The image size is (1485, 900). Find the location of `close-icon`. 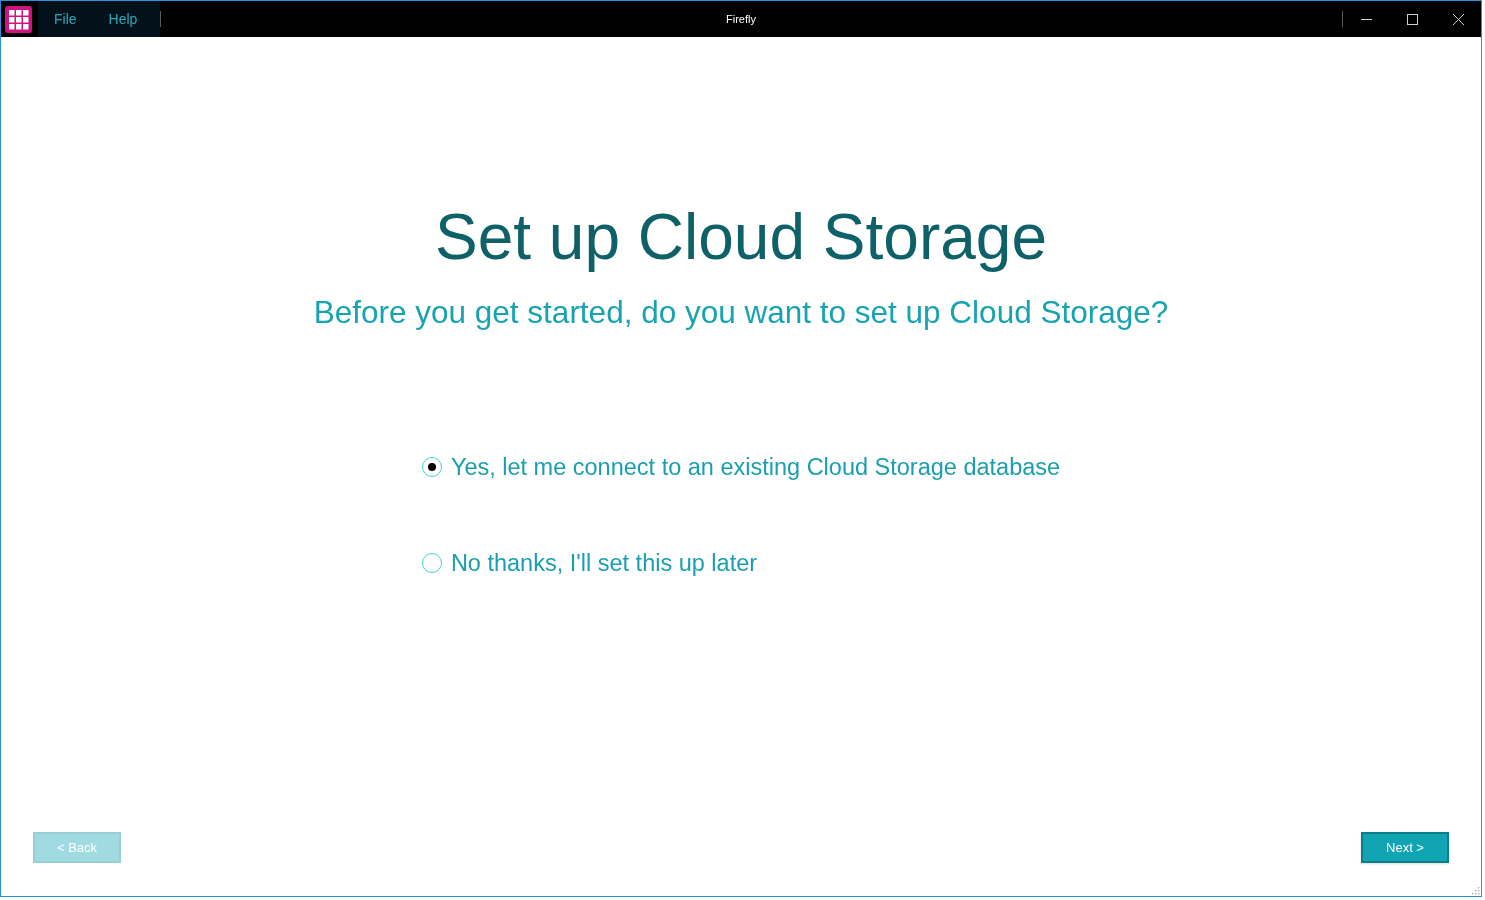

close-icon is located at coordinates (1458, 19).